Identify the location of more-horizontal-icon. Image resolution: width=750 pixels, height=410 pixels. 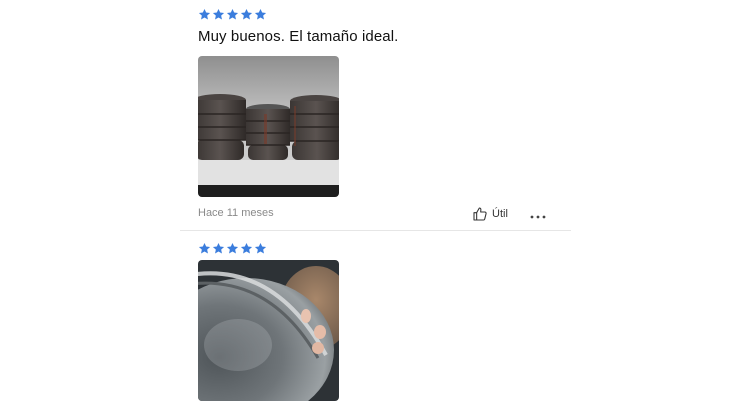
(538, 215).